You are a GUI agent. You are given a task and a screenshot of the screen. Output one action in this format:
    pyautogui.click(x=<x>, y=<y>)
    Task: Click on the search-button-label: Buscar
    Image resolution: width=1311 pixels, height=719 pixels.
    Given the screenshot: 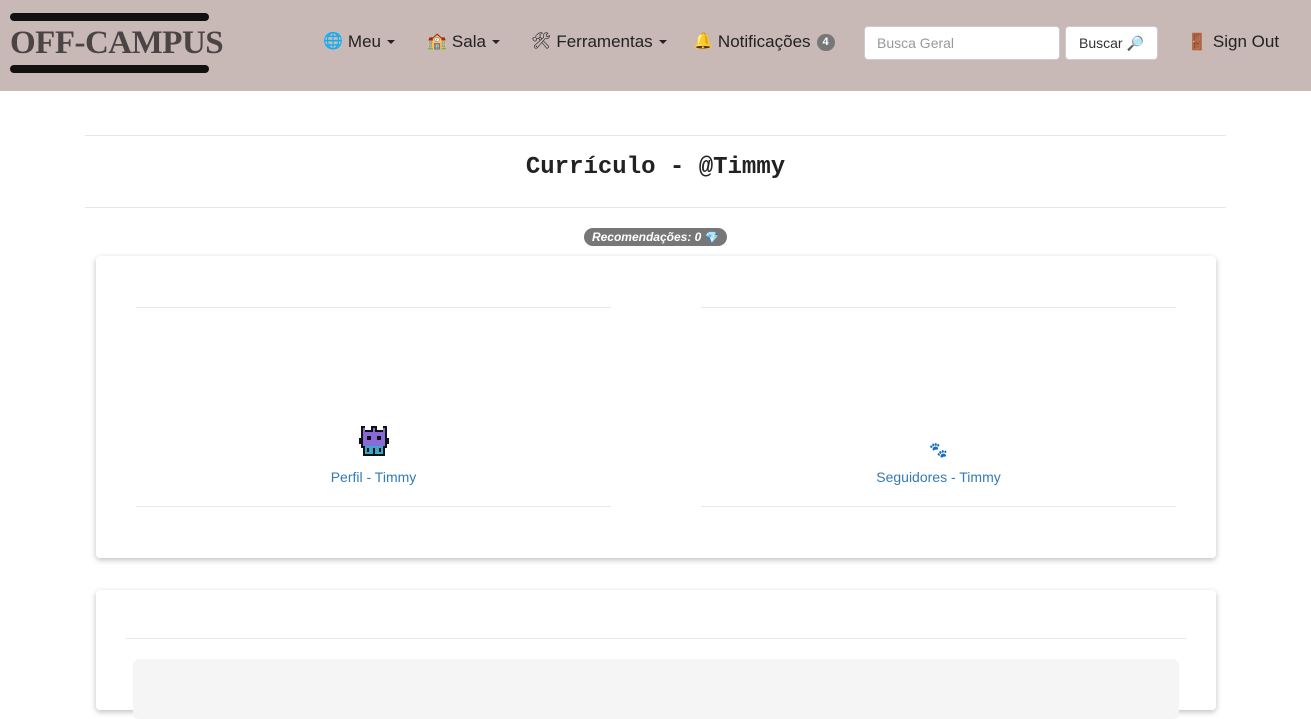 What is the action you would take?
    pyautogui.click(x=1100, y=43)
    